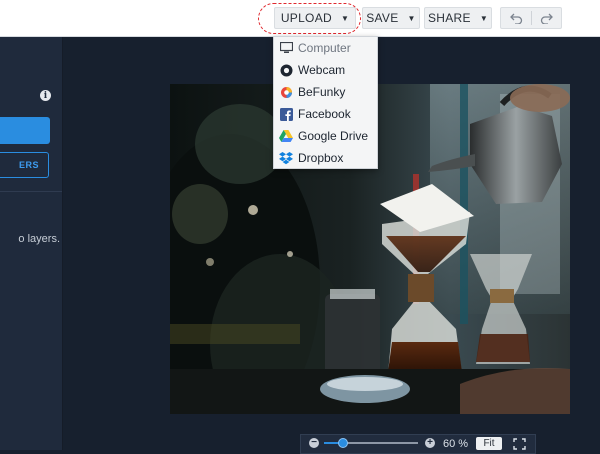  Describe the element at coordinates (286, 158) in the screenshot. I see `dropbox-icon` at that location.